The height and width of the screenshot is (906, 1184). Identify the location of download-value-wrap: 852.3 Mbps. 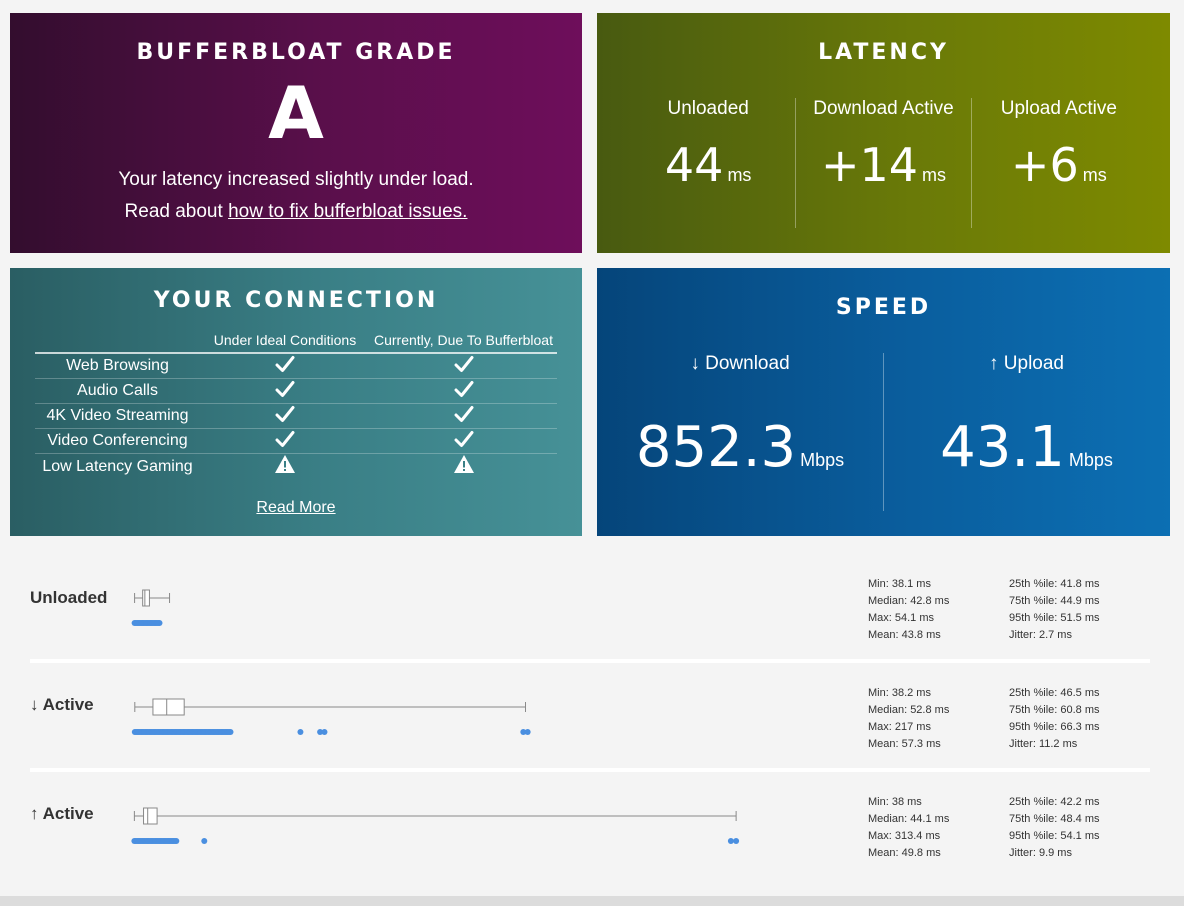
(740, 447).